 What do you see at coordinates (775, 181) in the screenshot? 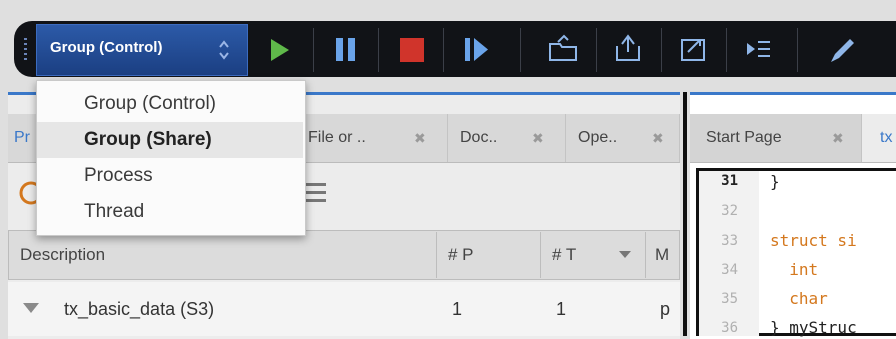
I see `code-line: }` at bounding box center [775, 181].